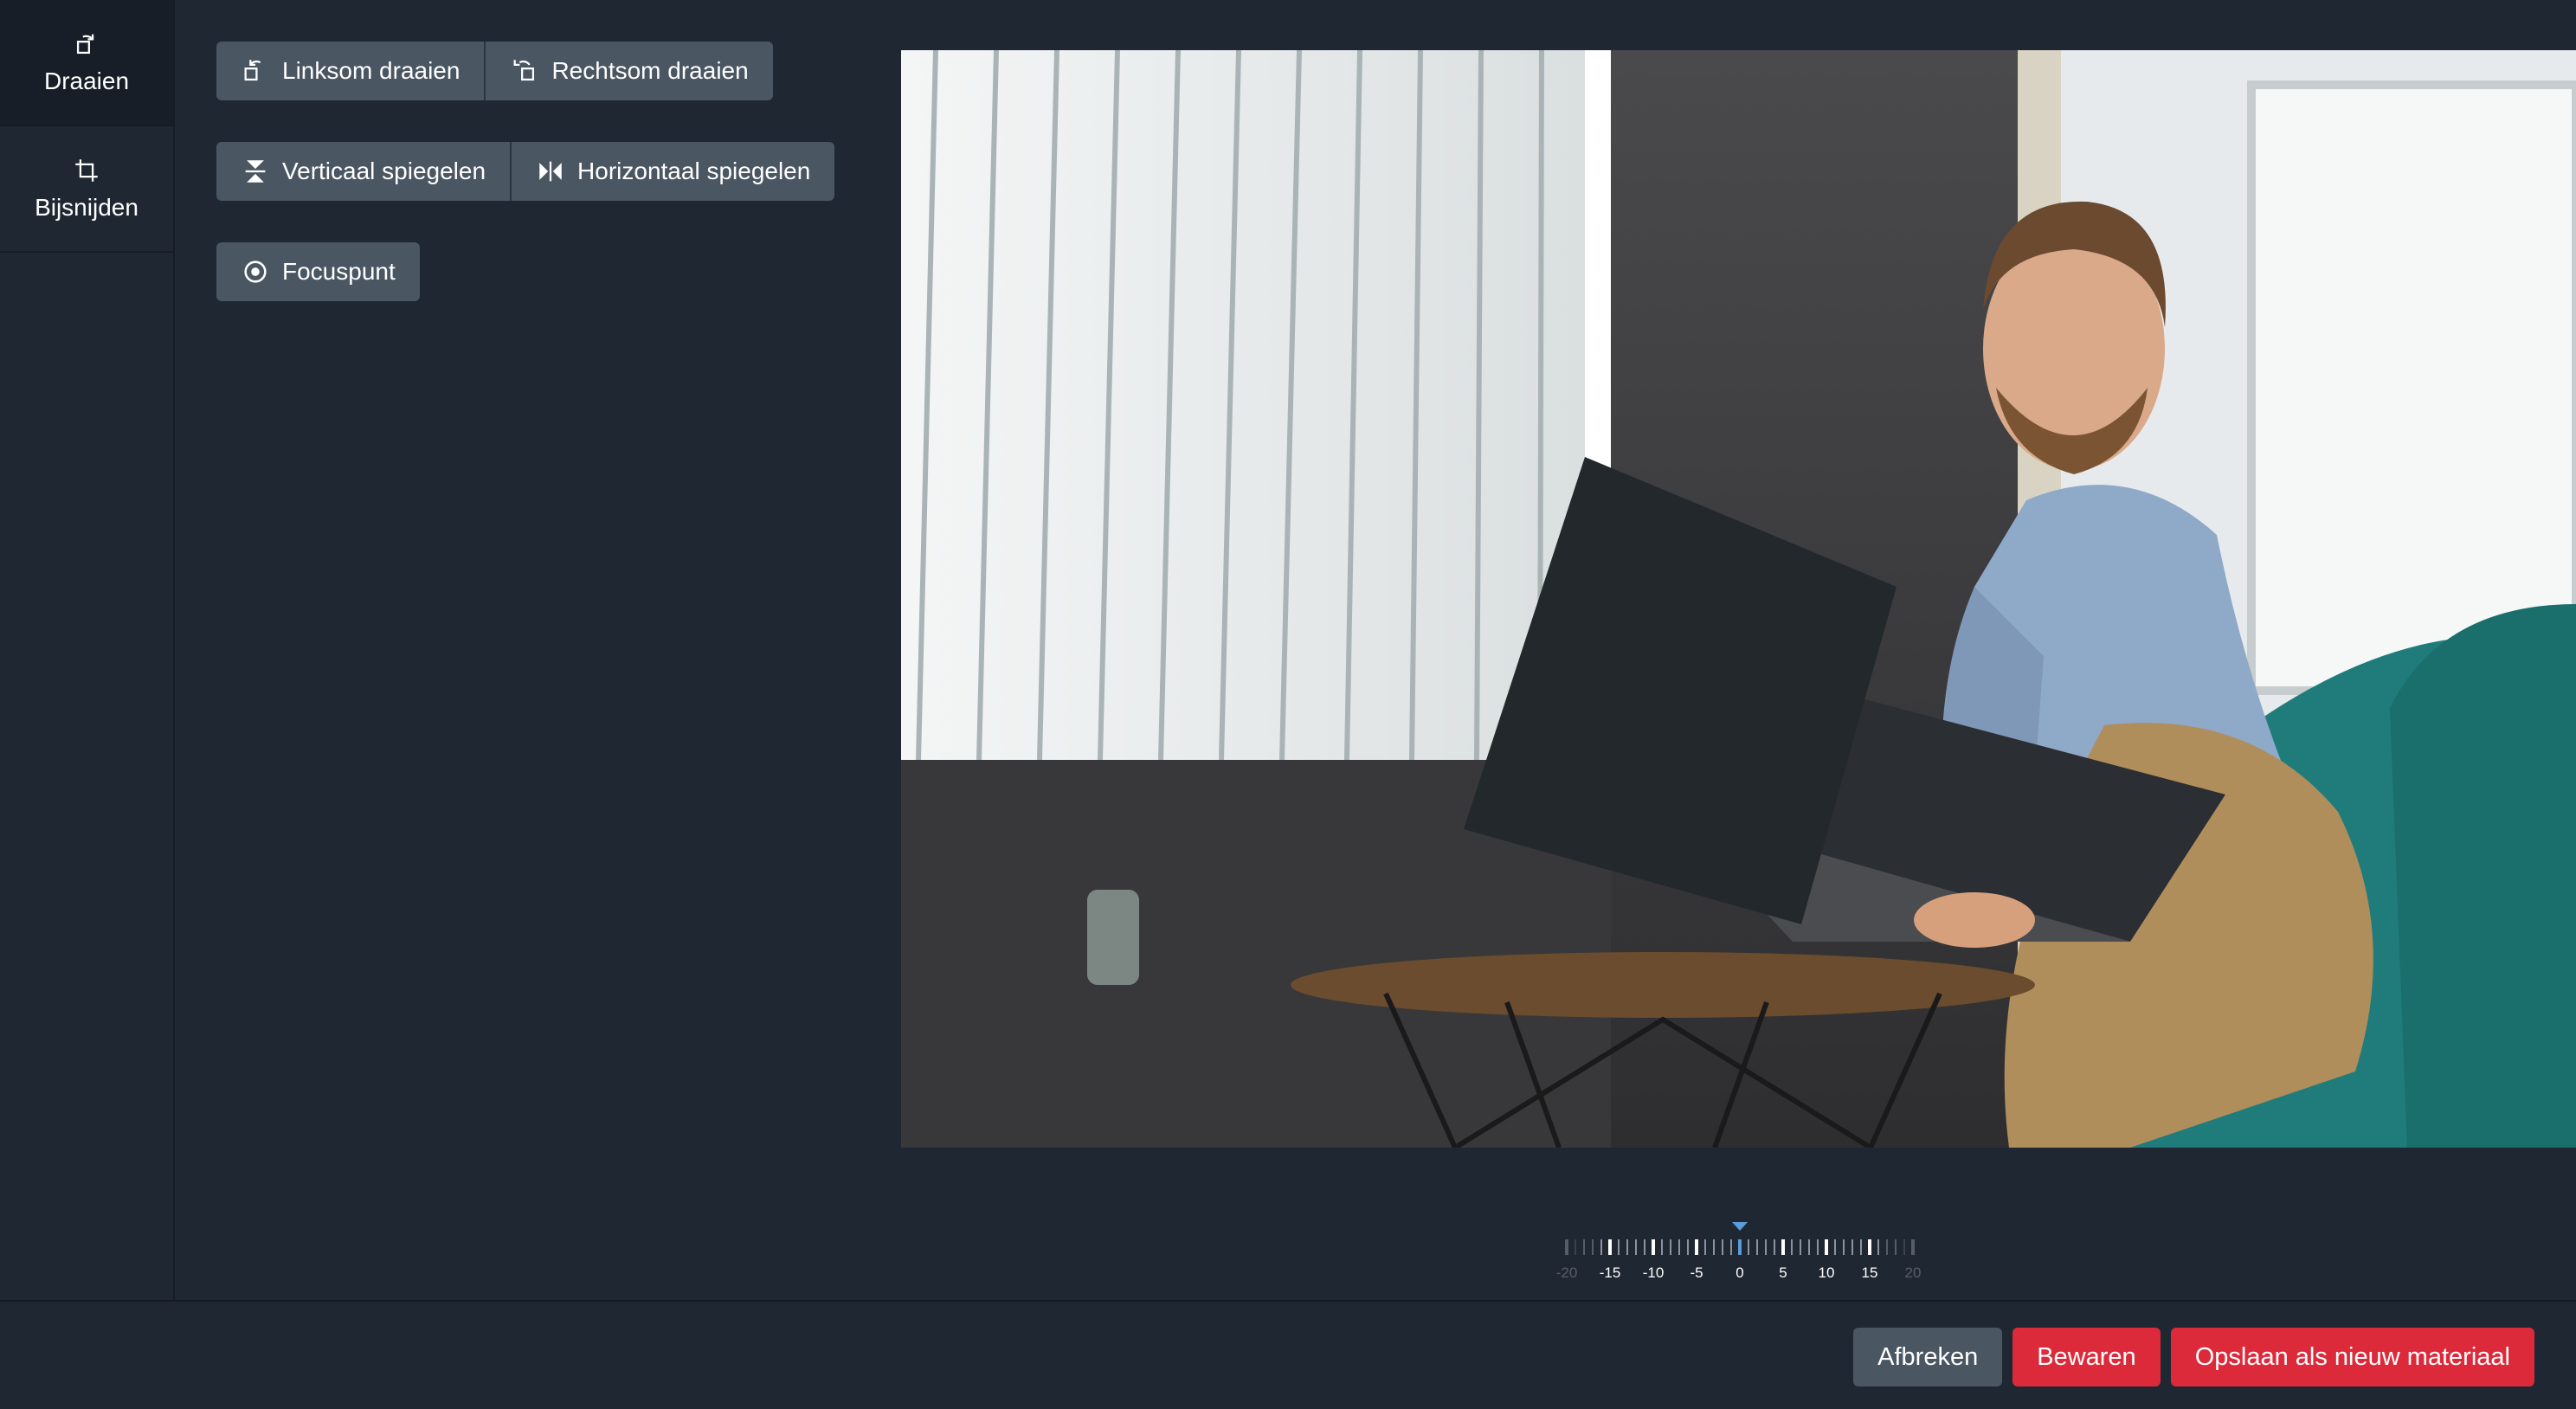  What do you see at coordinates (1783, 1272) in the screenshot?
I see `ruler-tick-label: 5` at bounding box center [1783, 1272].